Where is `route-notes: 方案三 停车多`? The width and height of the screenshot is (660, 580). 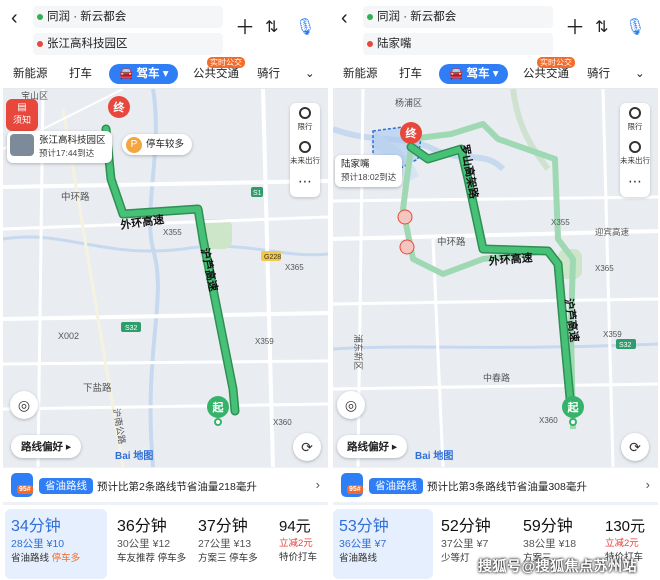 route-notes: 方案三 停车多 is located at coordinates (228, 558).